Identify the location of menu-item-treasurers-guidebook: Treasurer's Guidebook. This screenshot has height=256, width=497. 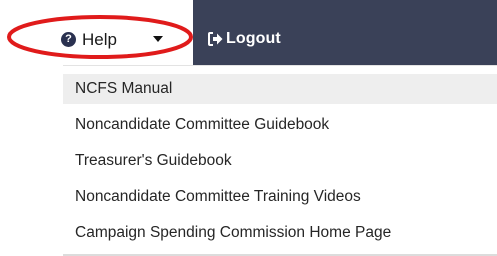
(280, 161).